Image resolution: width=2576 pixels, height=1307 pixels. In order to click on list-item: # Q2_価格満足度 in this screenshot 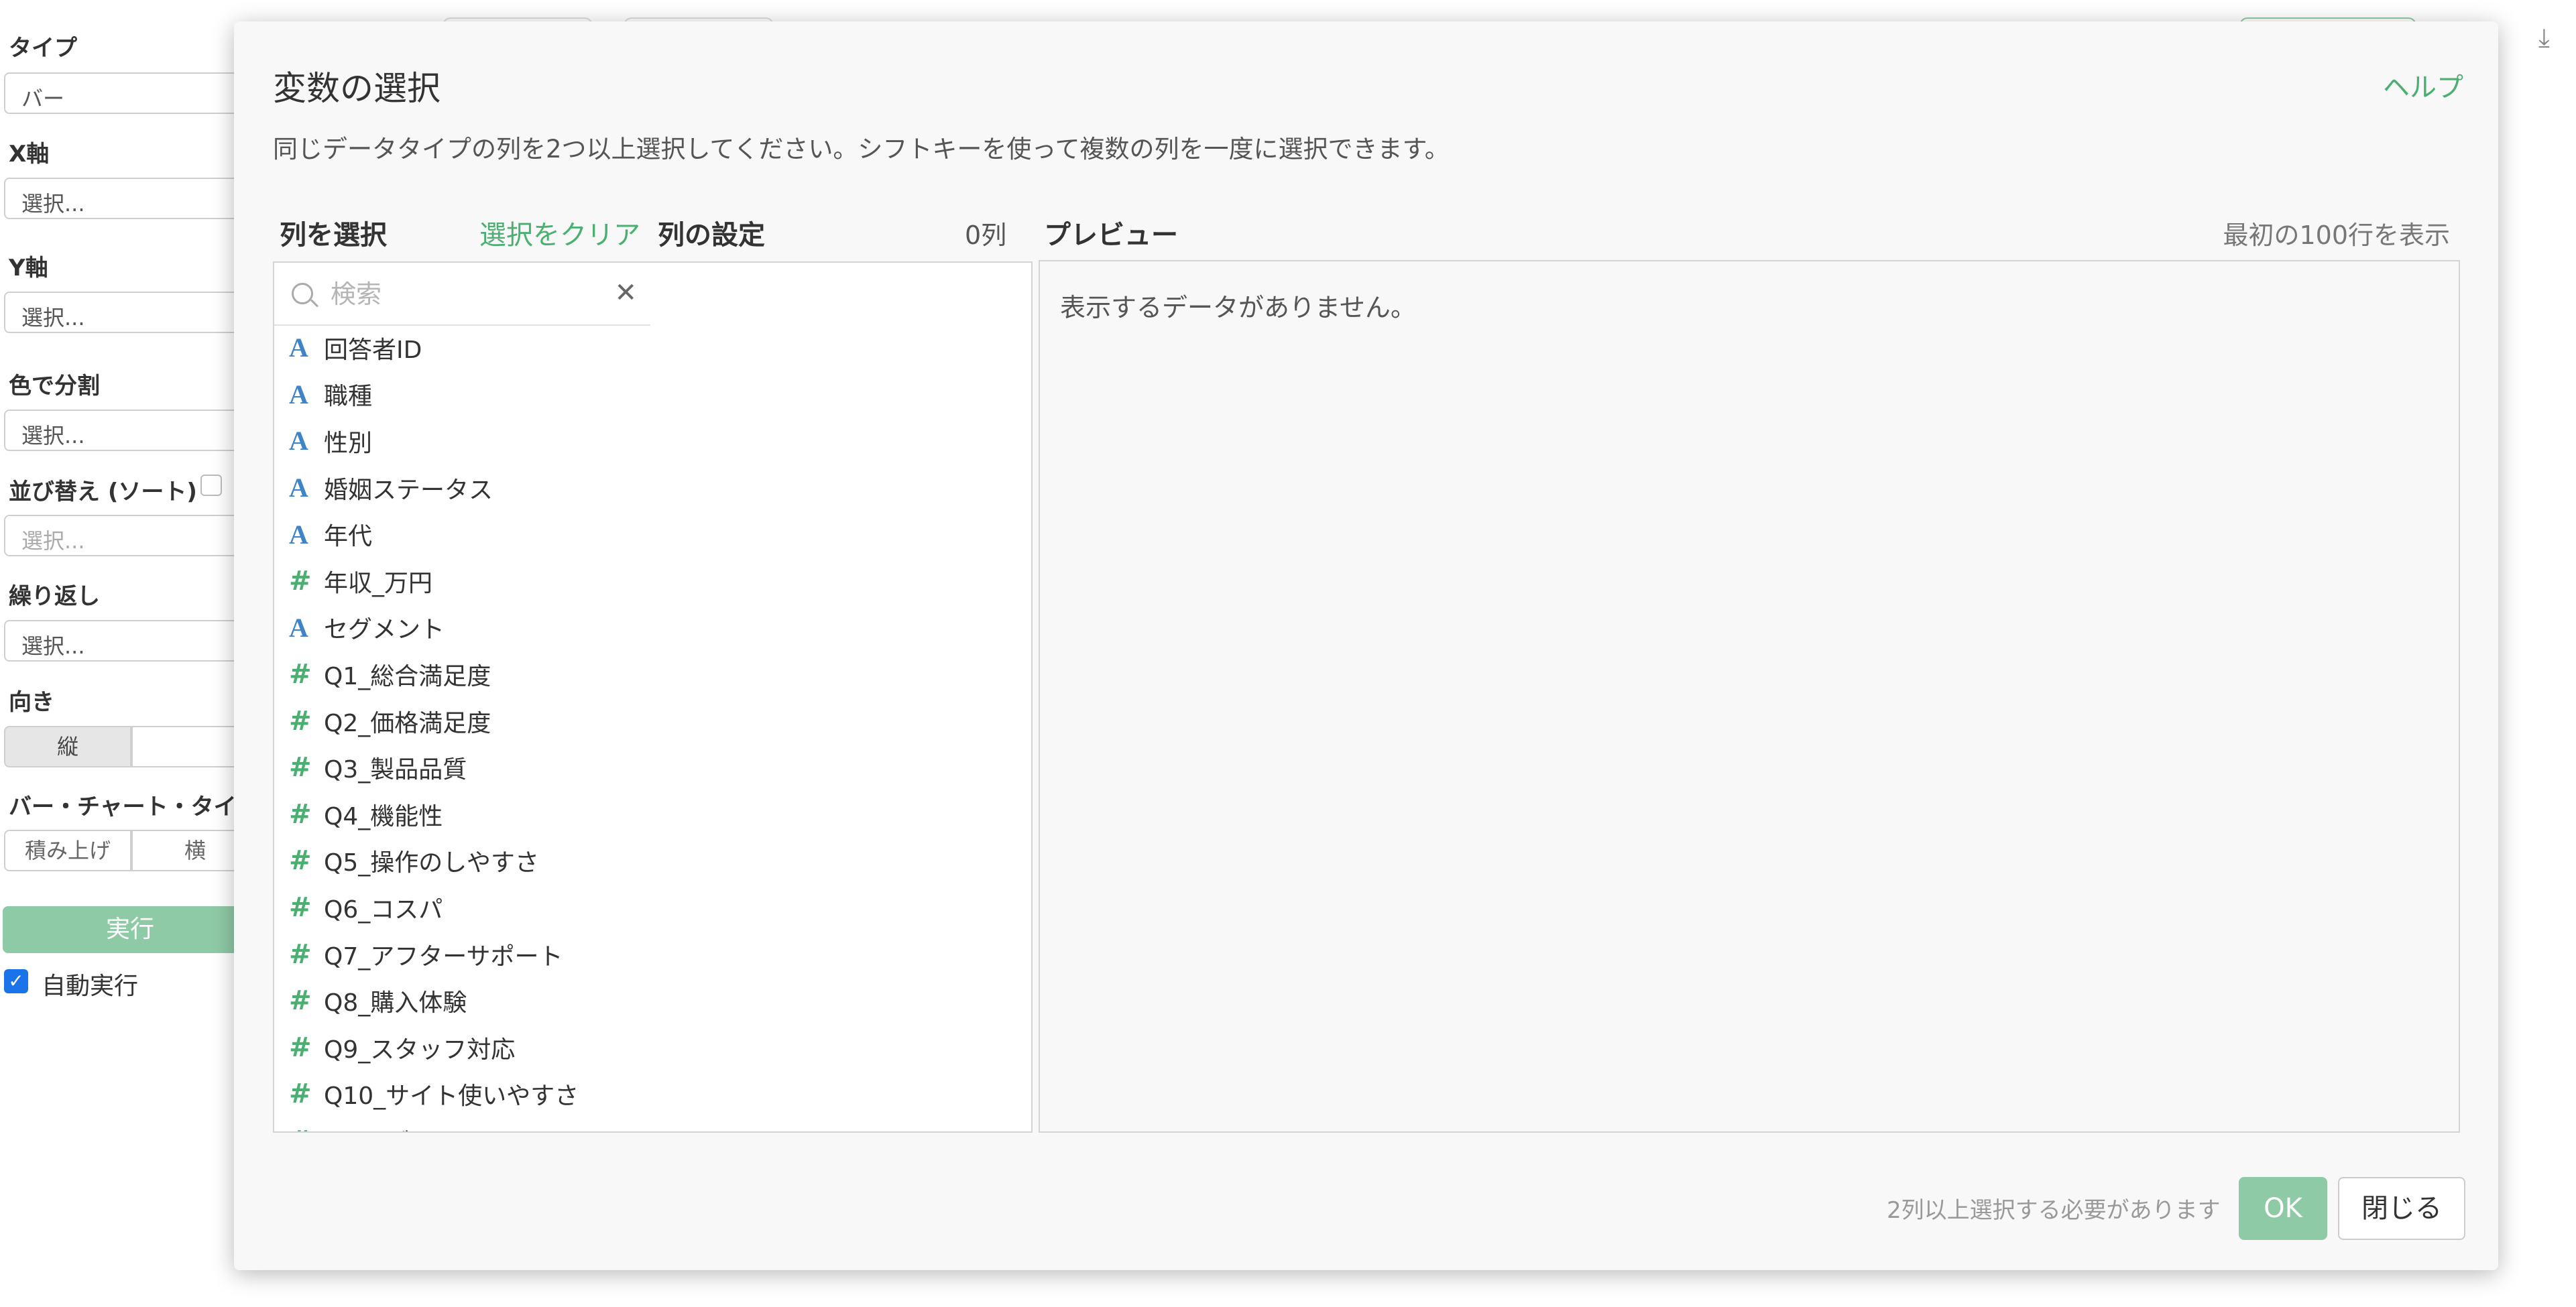, I will do `click(462, 721)`.